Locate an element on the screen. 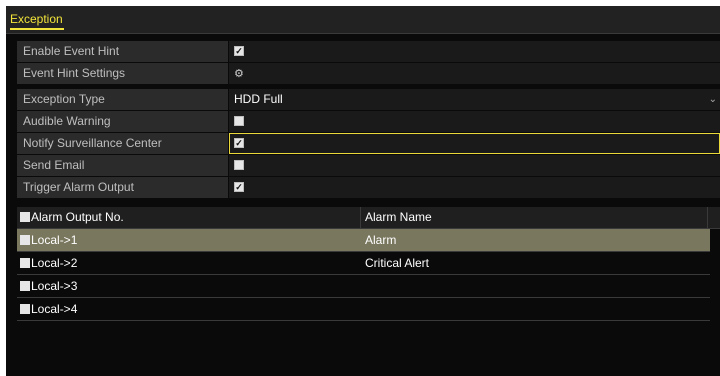  row-alarm-output-no: Local->2 is located at coordinates (48, 263).